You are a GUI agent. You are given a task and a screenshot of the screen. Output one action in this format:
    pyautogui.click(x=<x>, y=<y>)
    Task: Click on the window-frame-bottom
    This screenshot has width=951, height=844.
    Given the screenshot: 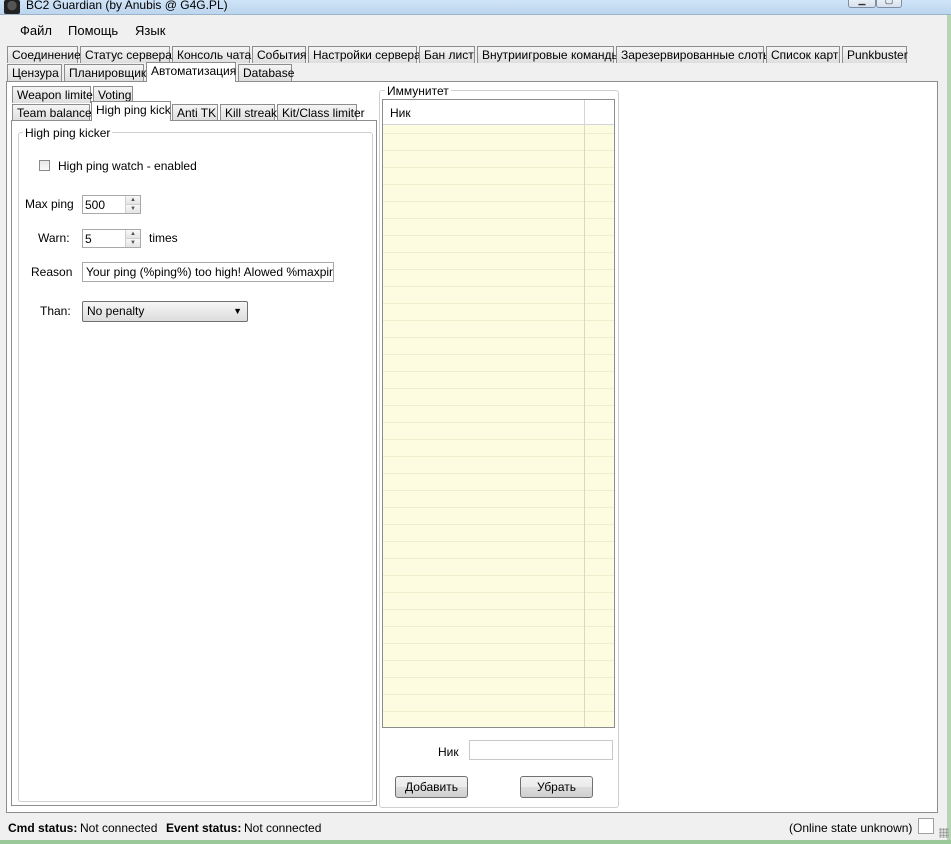 What is the action you would take?
    pyautogui.click(x=475, y=842)
    